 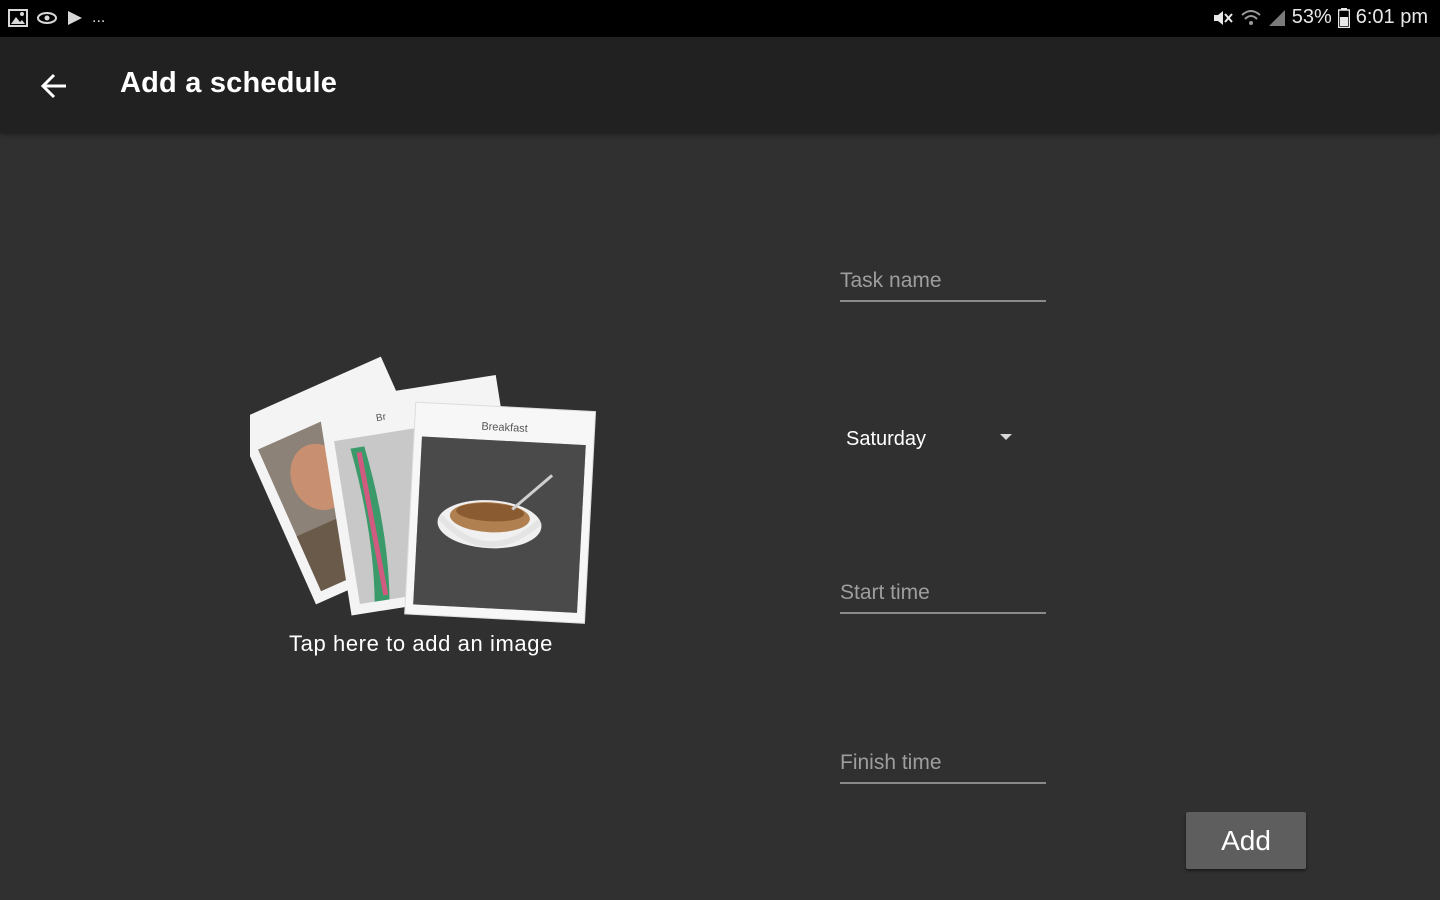 I want to click on photo-card-front: Breakfast, so click(x=500, y=512).